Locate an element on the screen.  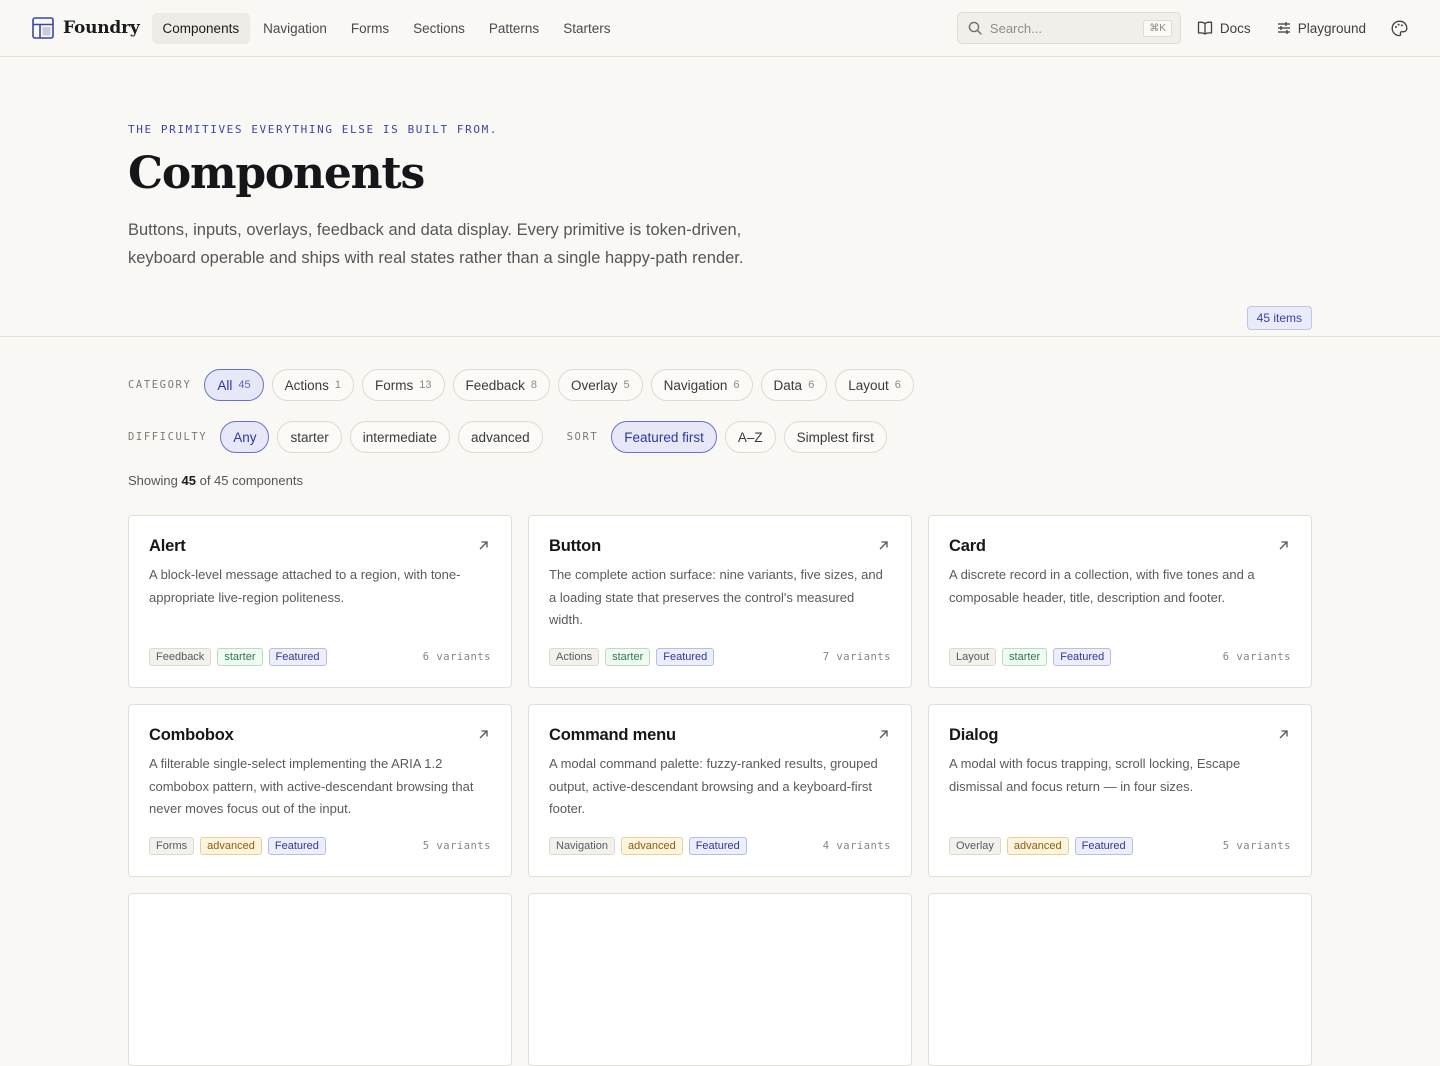
category-pill-navigation: Navigation 6 is located at coordinates (701, 385).